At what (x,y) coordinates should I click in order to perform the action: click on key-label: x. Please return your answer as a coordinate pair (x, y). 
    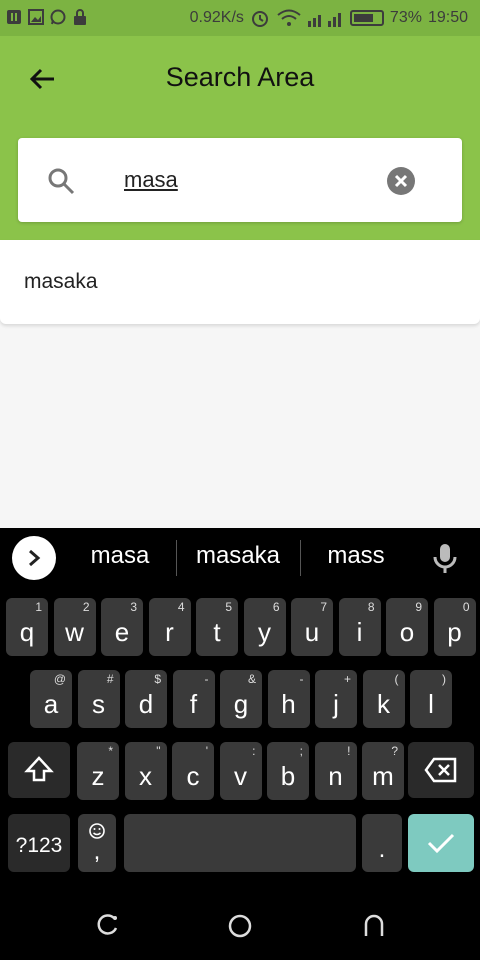
    Looking at the image, I should click on (145, 776).